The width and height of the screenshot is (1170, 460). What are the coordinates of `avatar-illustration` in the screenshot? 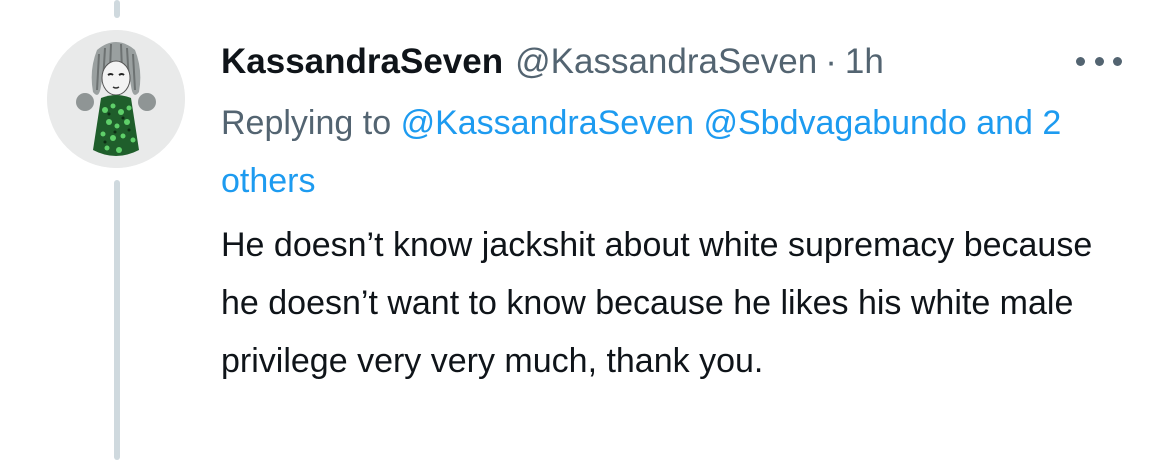 It's located at (116, 99).